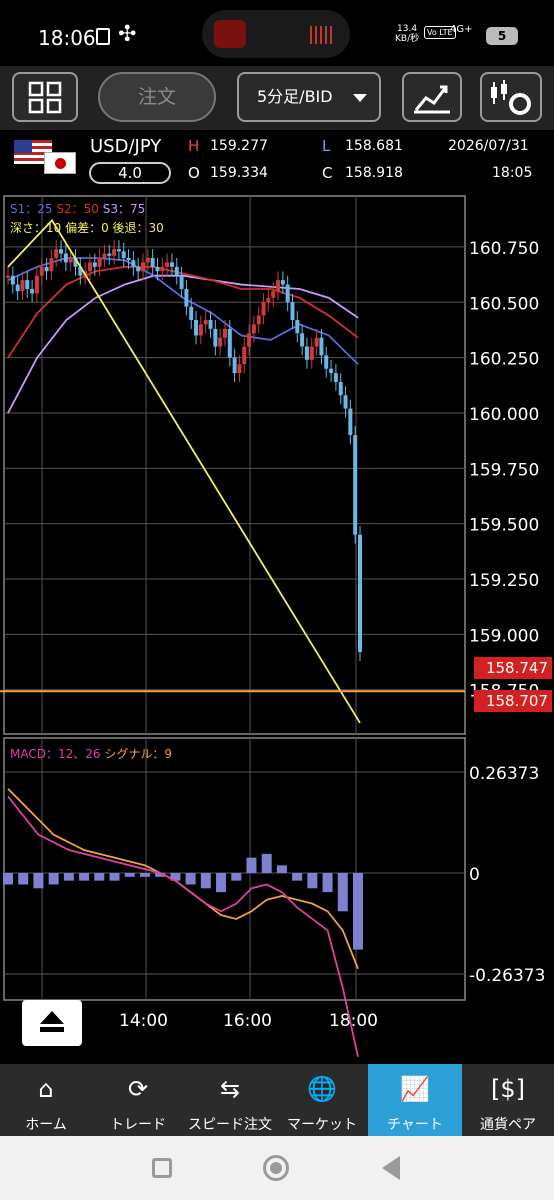 This screenshot has width=554, height=1200. What do you see at coordinates (374, 173) in the screenshot?
I see `close-value: 158.918` at bounding box center [374, 173].